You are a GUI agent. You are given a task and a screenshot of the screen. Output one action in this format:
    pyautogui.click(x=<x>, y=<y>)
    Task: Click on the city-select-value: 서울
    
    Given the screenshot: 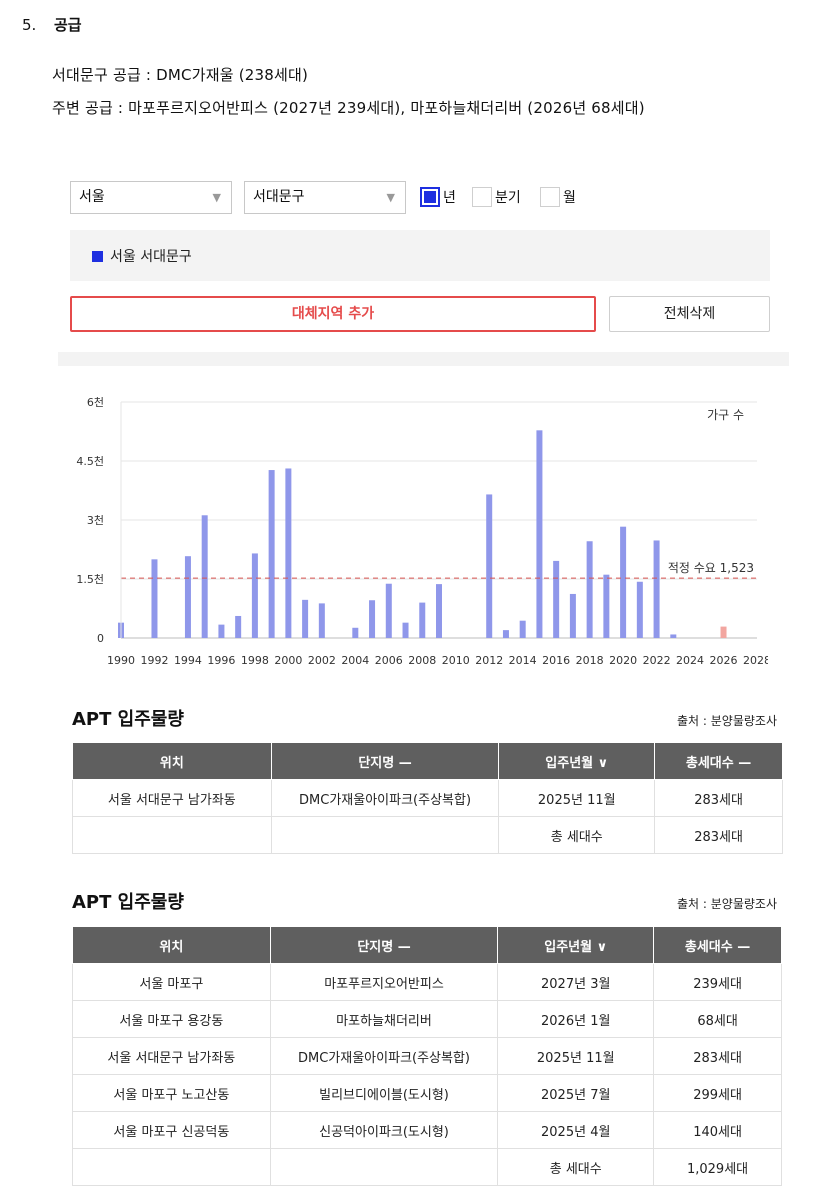 What is the action you would take?
    pyautogui.click(x=92, y=197)
    